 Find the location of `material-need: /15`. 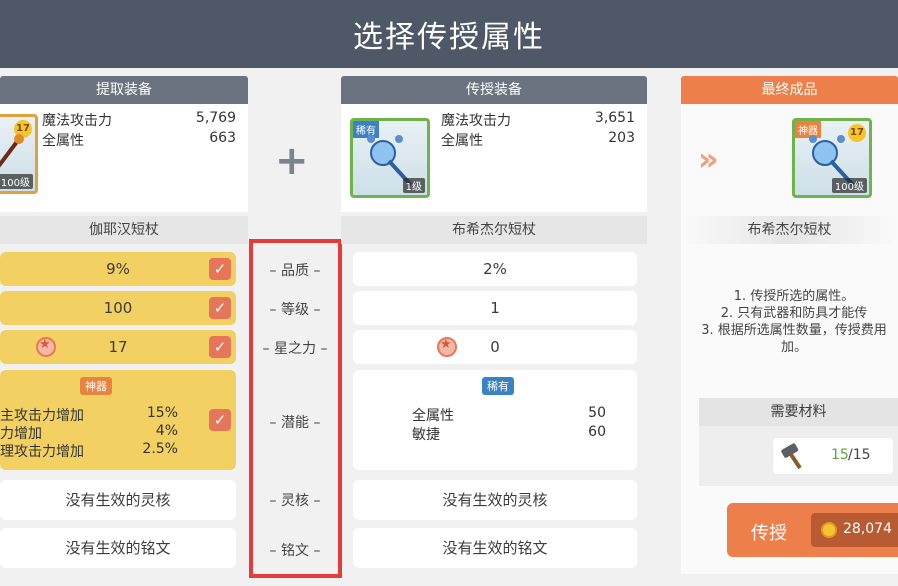

material-need: /15 is located at coordinates (859, 455).